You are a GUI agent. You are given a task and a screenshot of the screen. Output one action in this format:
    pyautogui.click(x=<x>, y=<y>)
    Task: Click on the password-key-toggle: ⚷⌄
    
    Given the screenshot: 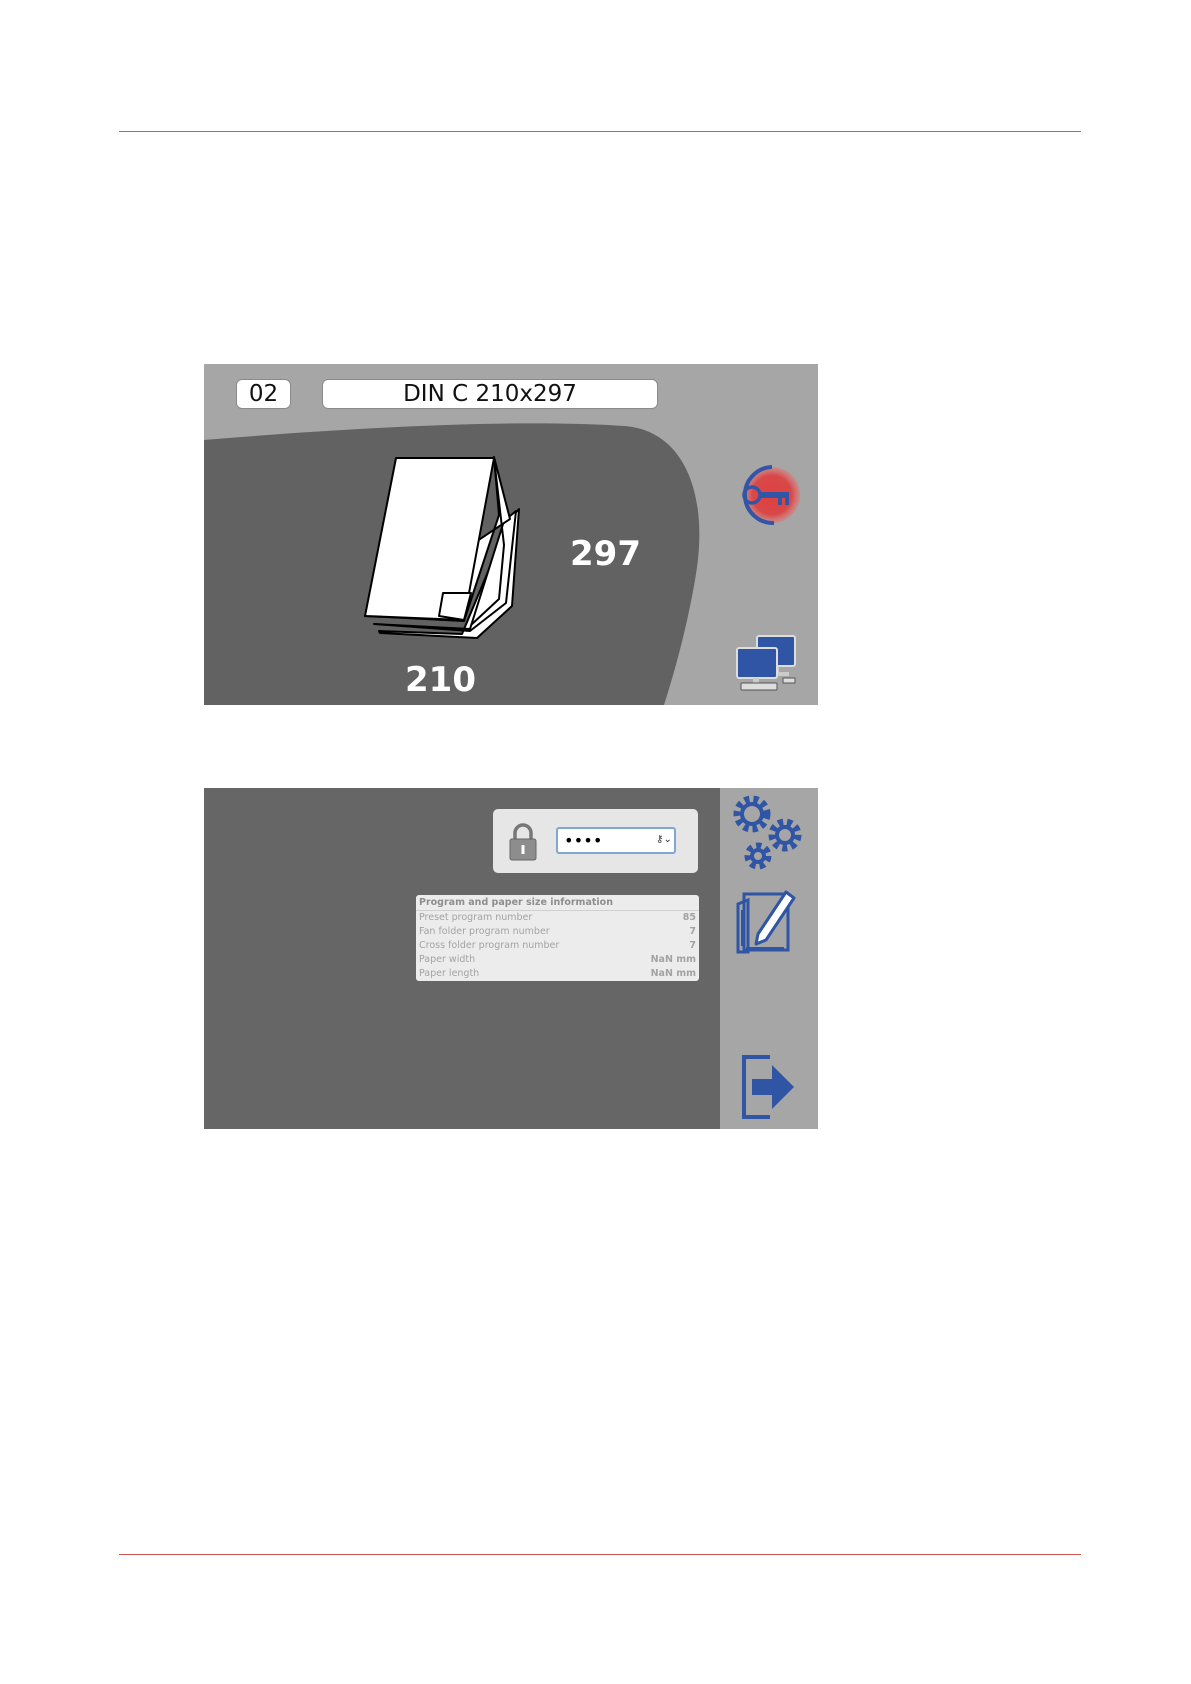 What is the action you would take?
    pyautogui.click(x=664, y=840)
    